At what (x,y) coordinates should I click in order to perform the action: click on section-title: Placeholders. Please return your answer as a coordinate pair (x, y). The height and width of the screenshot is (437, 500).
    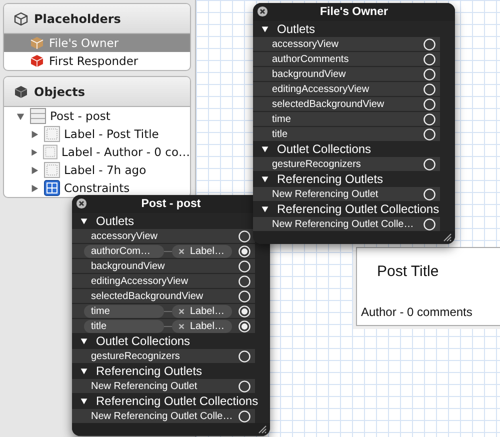
    Looking at the image, I should click on (77, 19).